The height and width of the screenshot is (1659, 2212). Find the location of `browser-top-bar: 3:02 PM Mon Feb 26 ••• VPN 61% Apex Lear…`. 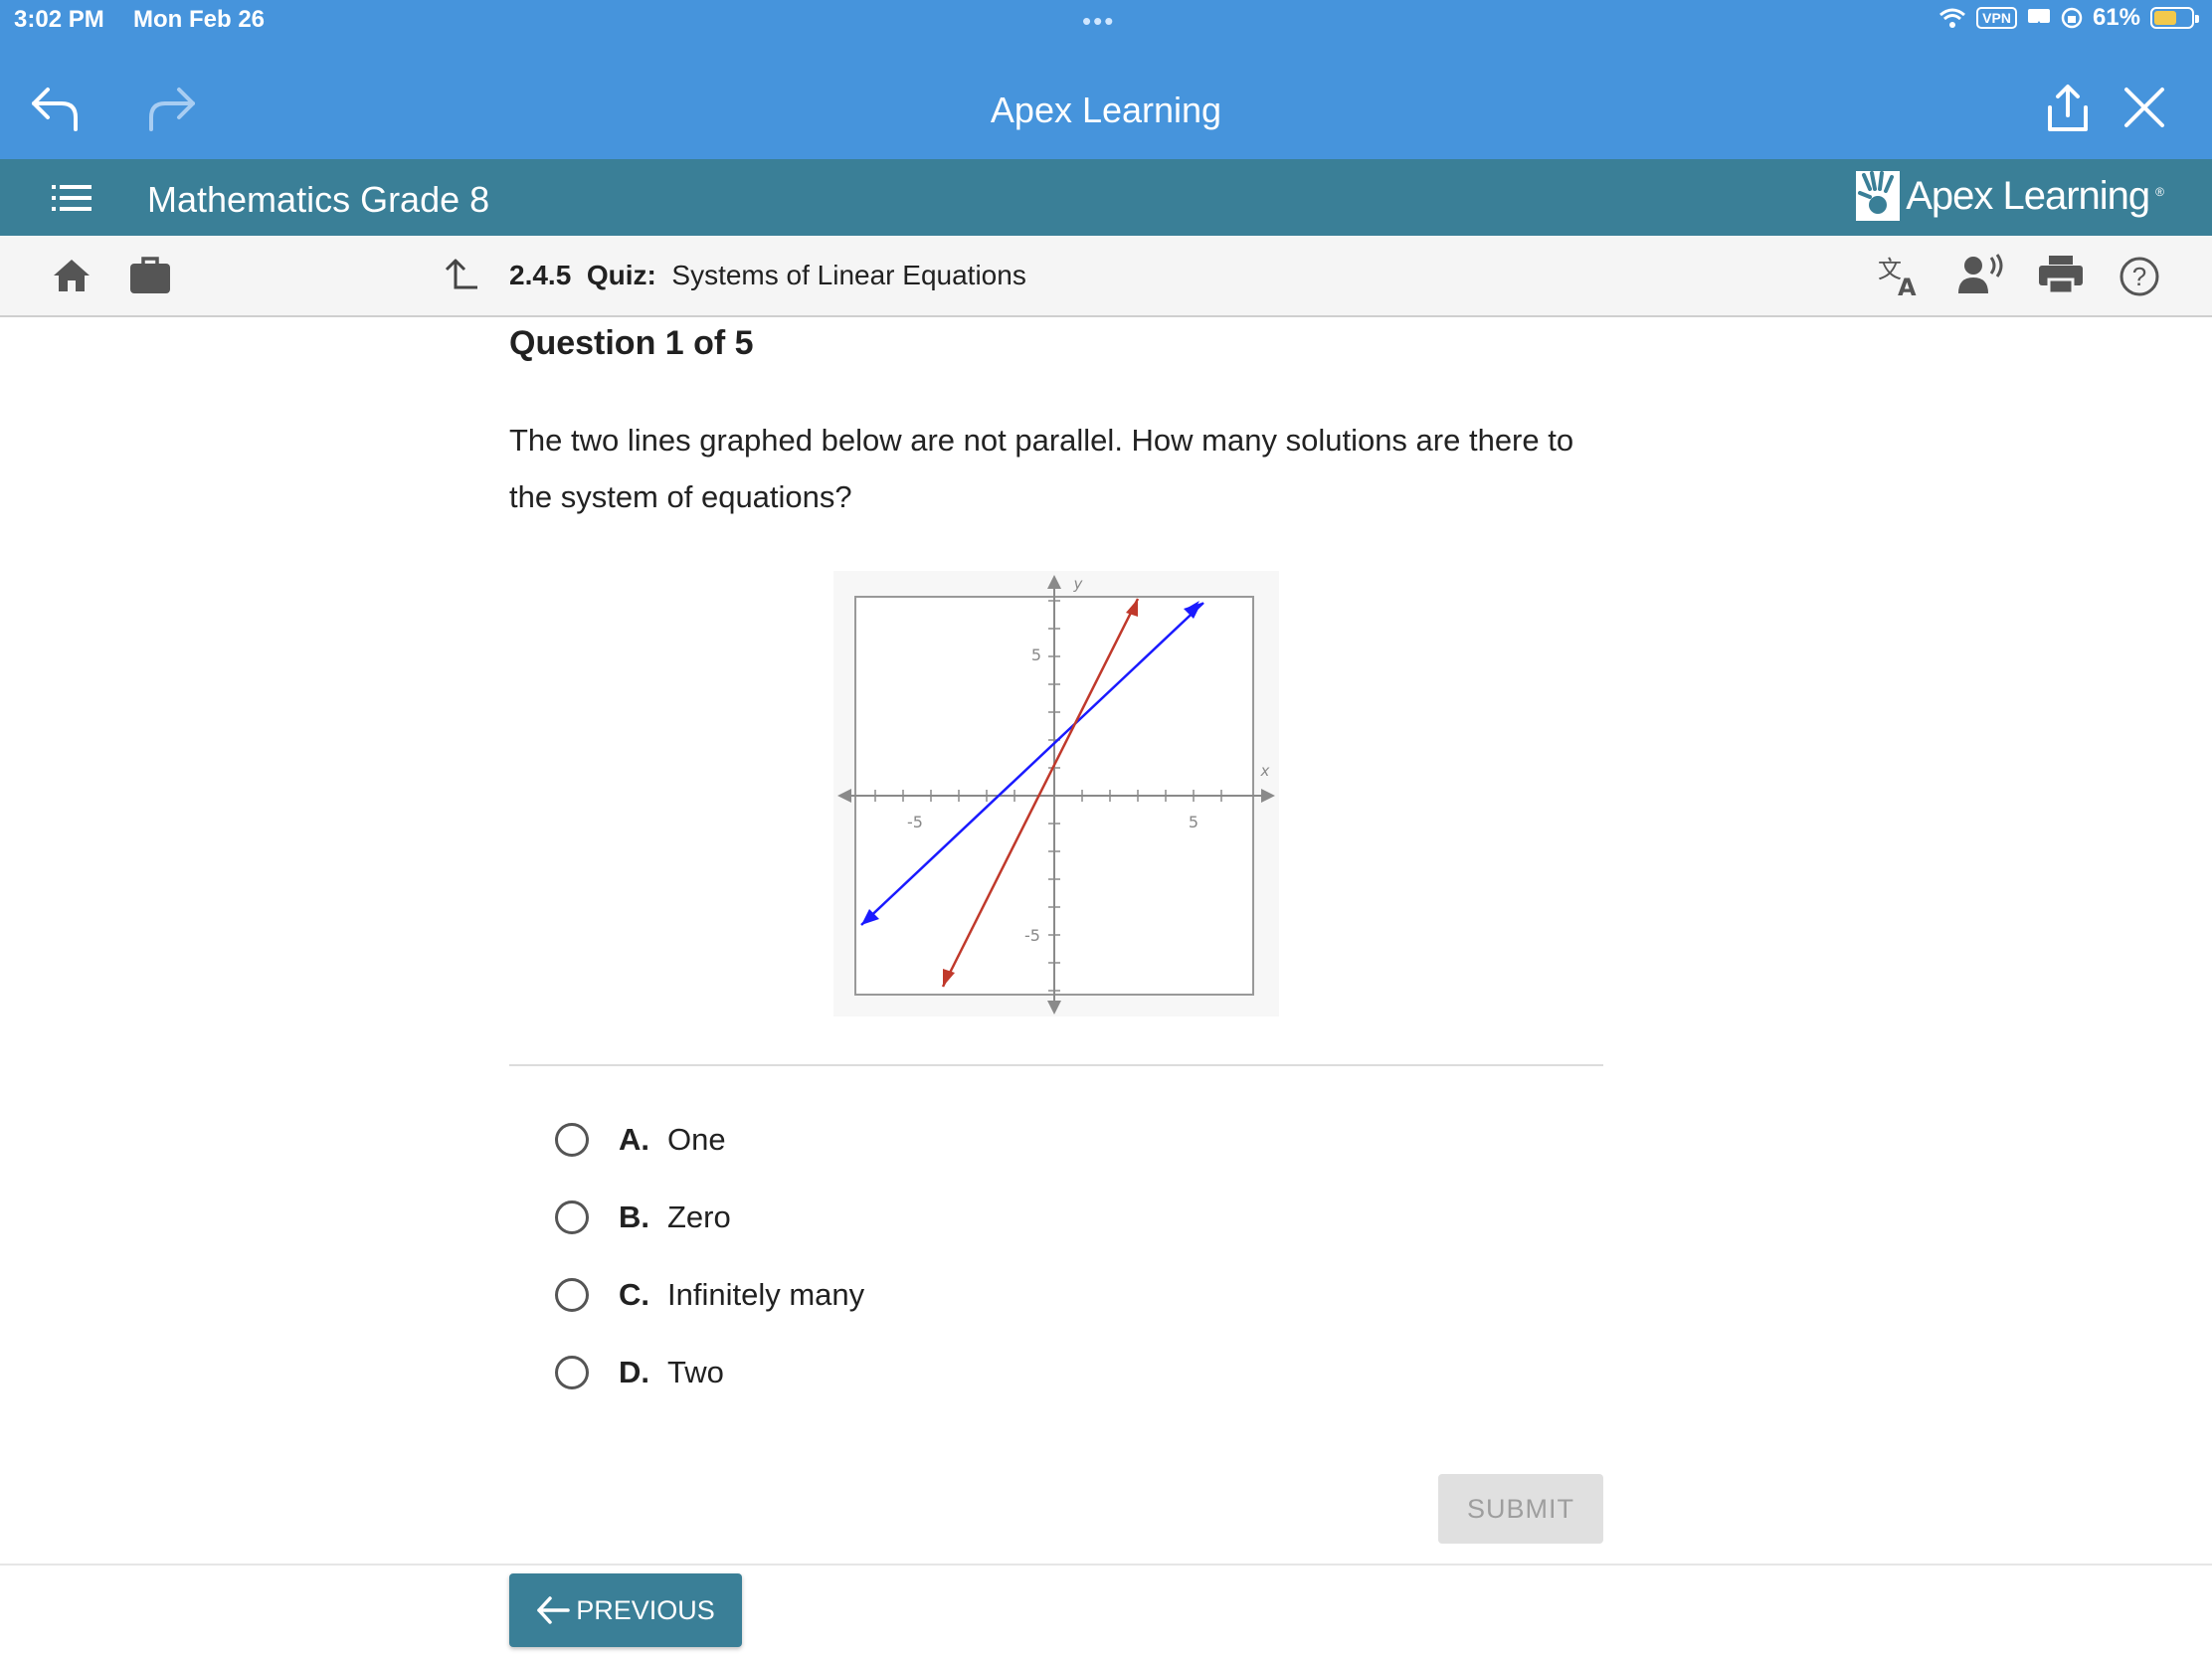

browser-top-bar: 3:02 PM Mon Feb 26 ••• VPN 61% Apex Lear… is located at coordinates (1106, 79).